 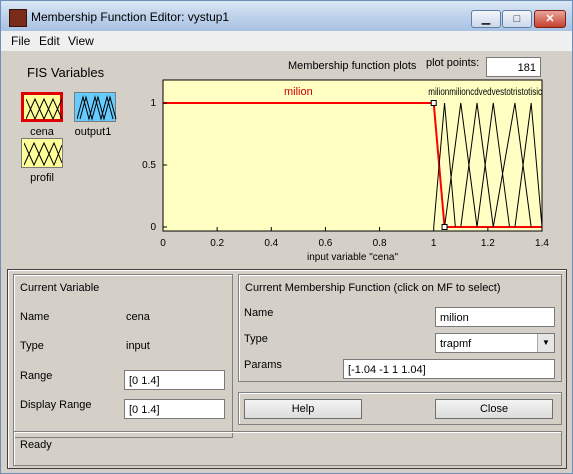 What do you see at coordinates (153, 227) in the screenshot?
I see `ytick-label: 0` at bounding box center [153, 227].